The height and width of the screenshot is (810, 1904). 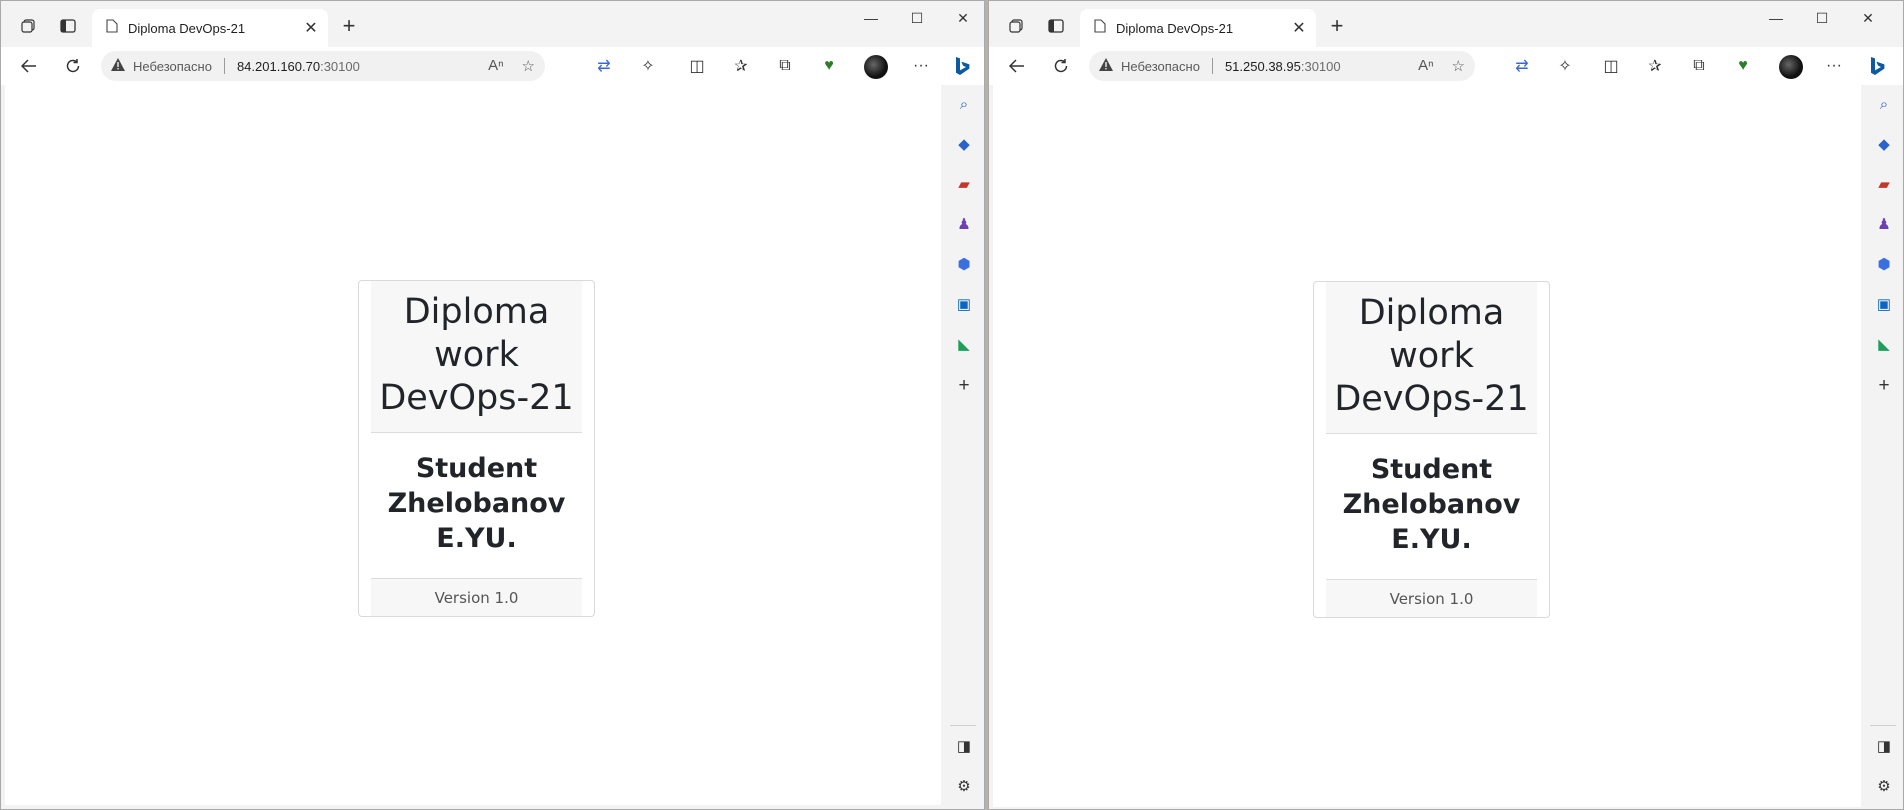 I want to click on address-bar: Небезопасно 84.201.160.70:30100 Aⁿ ☆, so click(x=323, y=66).